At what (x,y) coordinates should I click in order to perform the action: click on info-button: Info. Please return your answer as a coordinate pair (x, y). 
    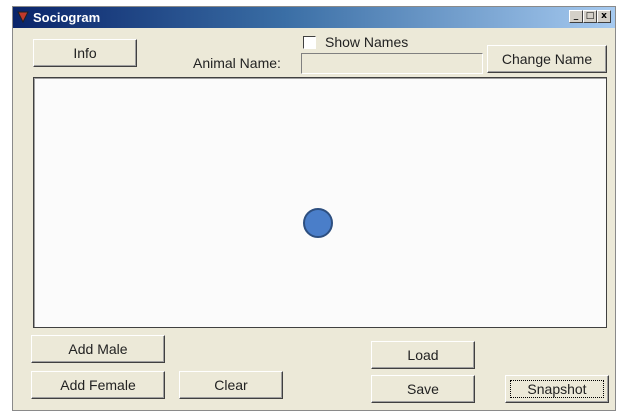
    Looking at the image, I should click on (85, 53).